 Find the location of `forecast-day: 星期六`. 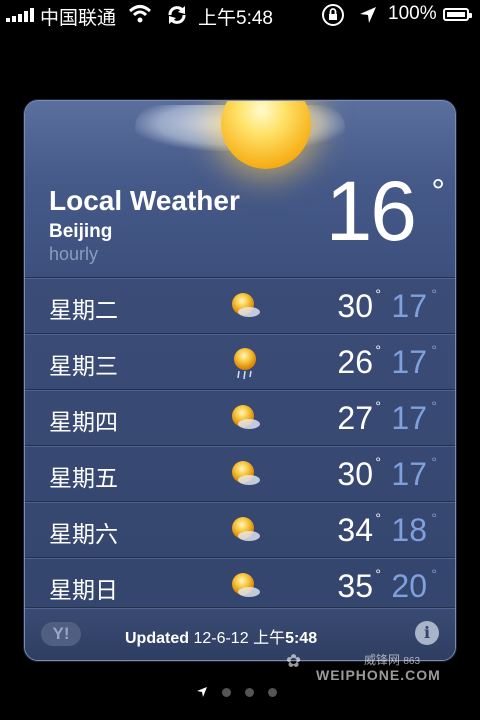

forecast-day: 星期六 is located at coordinates (83, 534).